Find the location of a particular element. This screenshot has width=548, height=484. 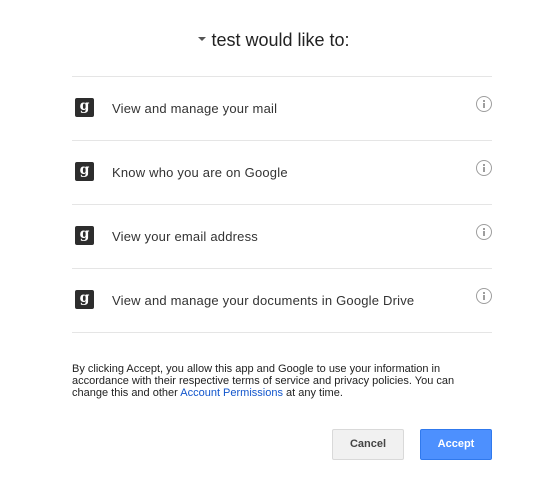

consent-title: test would like to: is located at coordinates (280, 40).